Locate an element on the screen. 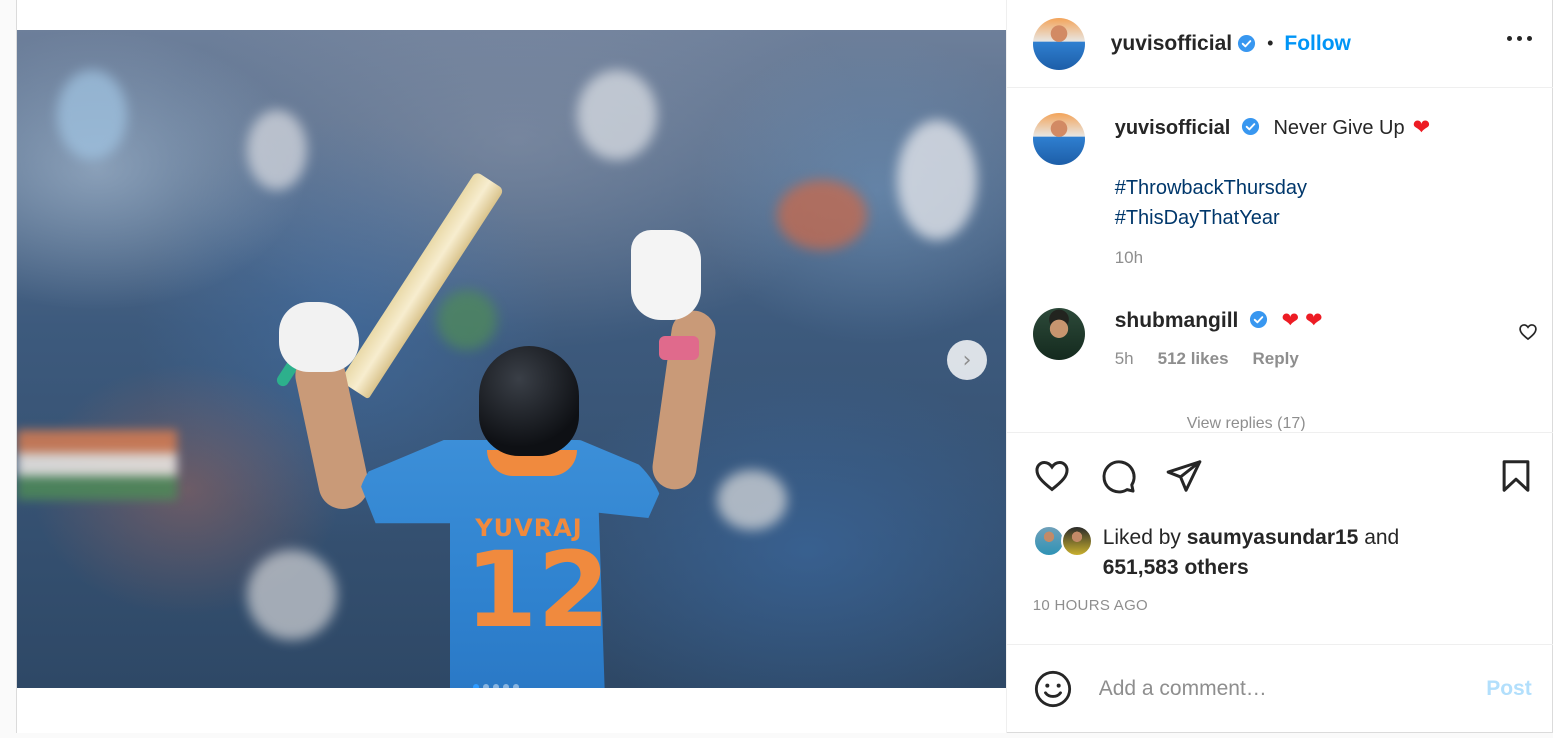  chevron-right-icon: › is located at coordinates (967, 360).